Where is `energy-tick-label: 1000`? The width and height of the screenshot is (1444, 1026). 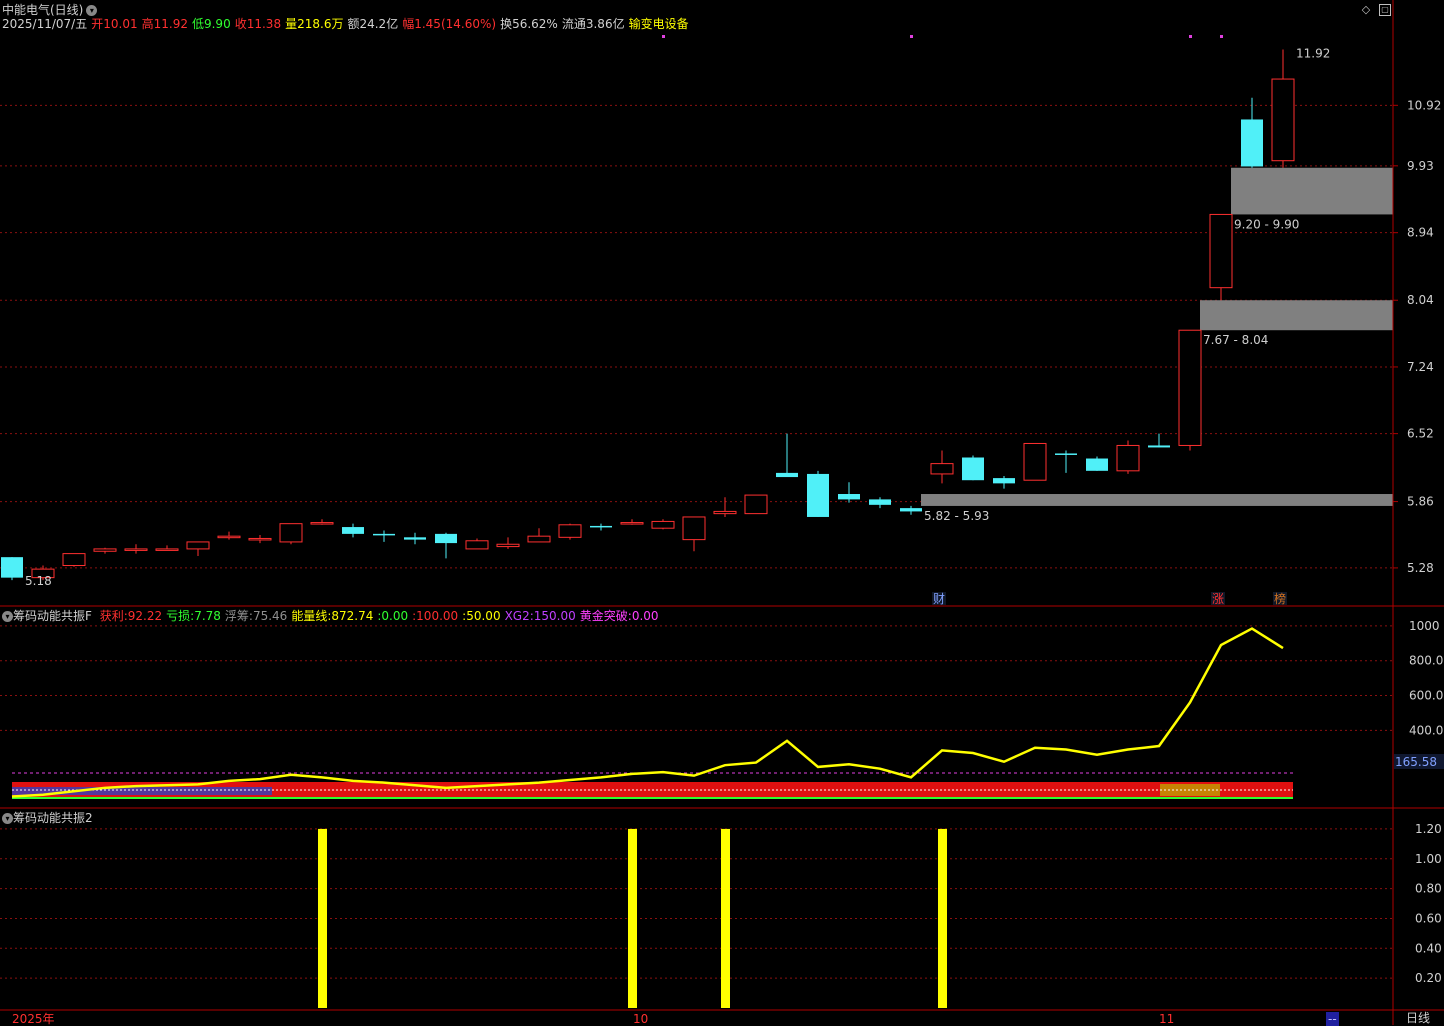
energy-tick-label: 1000 is located at coordinates (1424, 626).